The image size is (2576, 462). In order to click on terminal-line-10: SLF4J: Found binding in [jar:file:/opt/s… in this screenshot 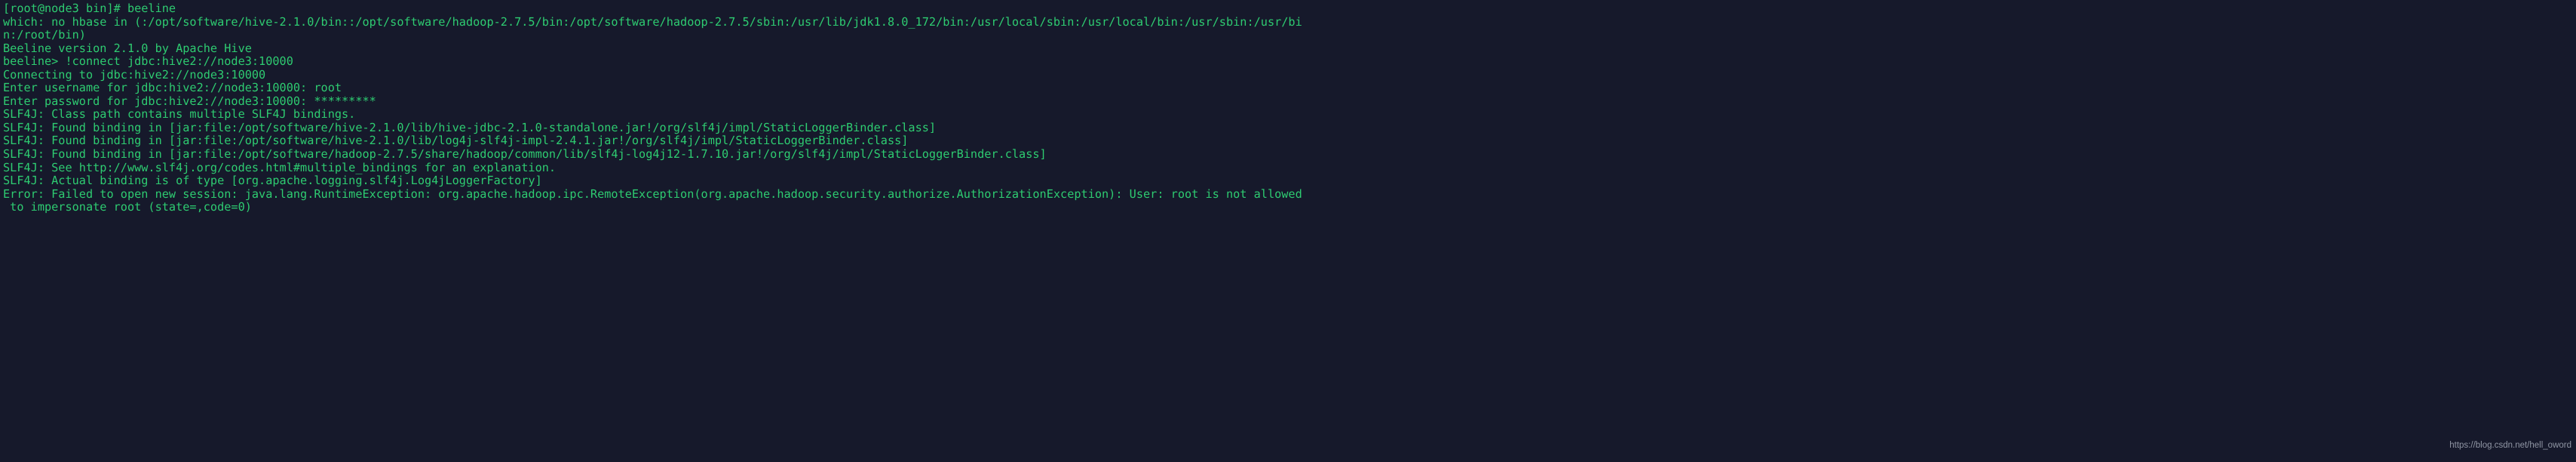, I will do `click(470, 127)`.